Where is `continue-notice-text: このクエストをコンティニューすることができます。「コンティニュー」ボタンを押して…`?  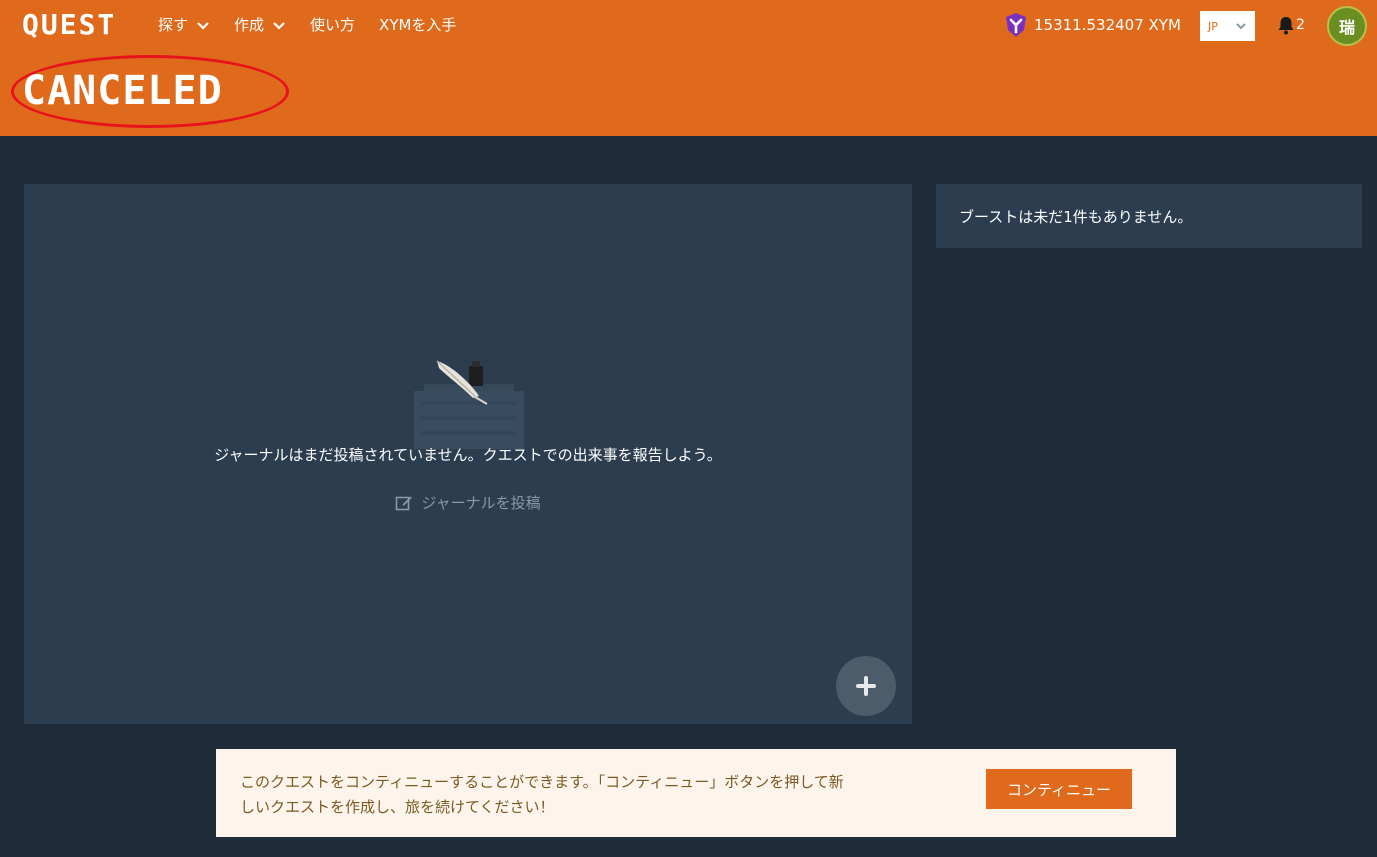 continue-notice-text: このクエストをコンティニューすることができます。「コンティニュー」ボタンを押して… is located at coordinates (580, 795).